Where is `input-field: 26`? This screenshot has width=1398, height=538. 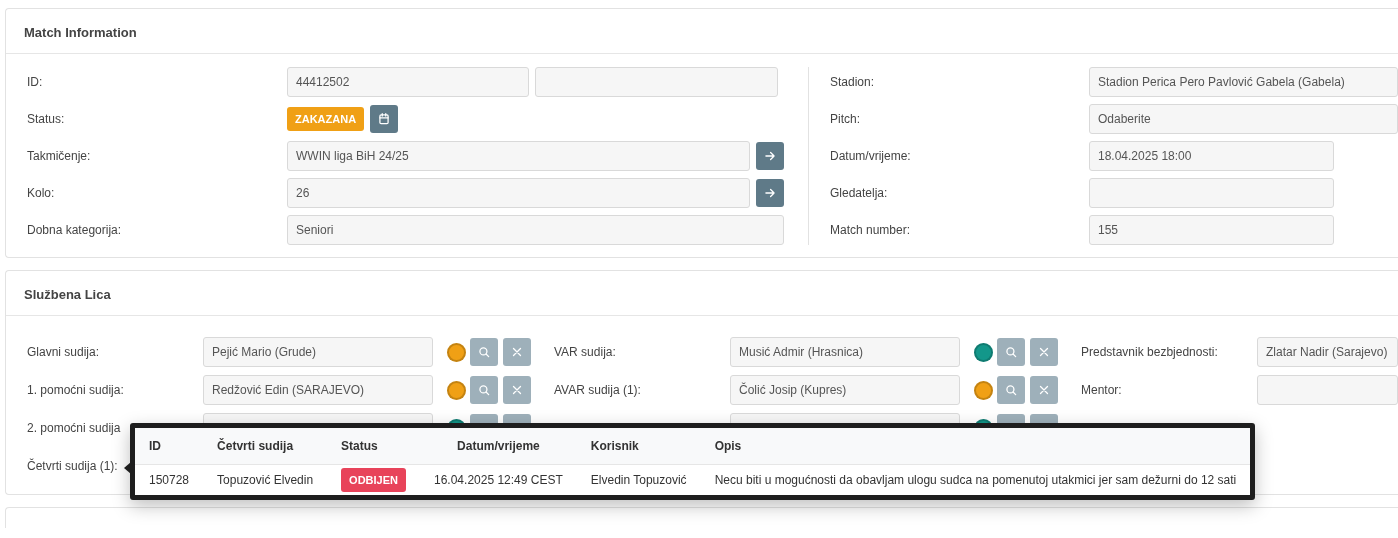
input-field: 26 is located at coordinates (518, 193).